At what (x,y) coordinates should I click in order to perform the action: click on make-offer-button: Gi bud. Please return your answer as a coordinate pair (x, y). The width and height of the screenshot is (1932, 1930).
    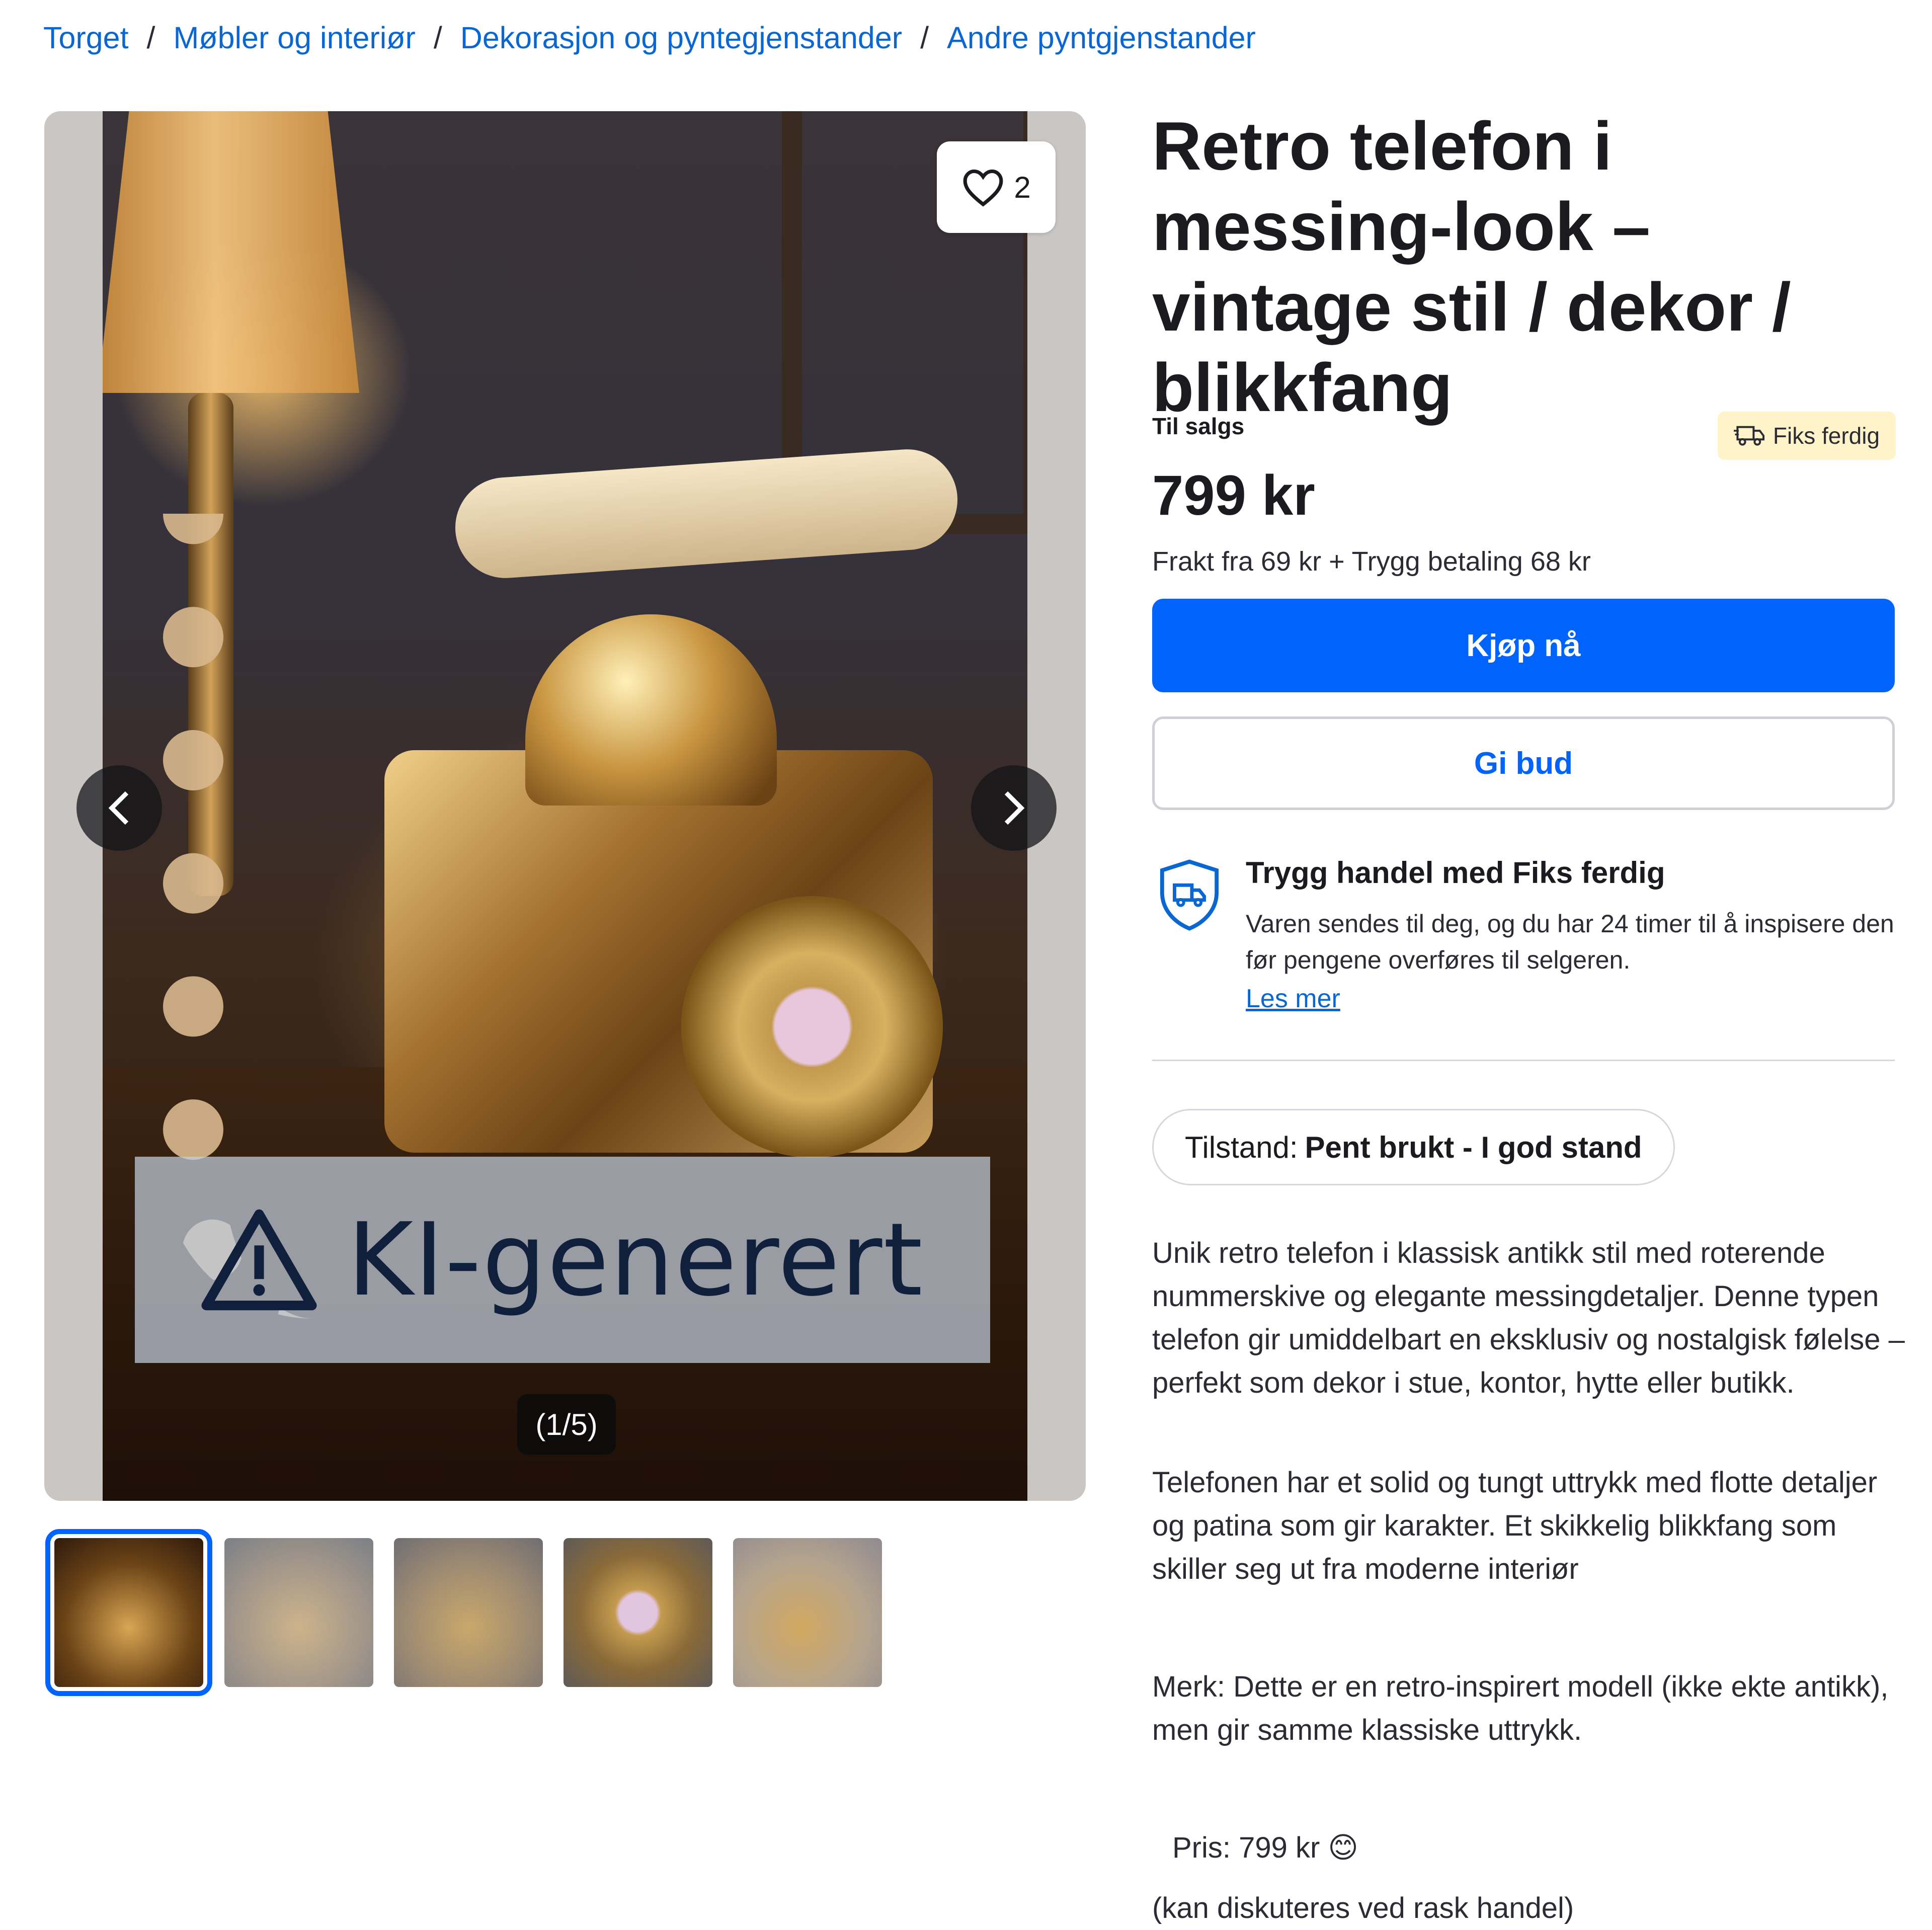
    Looking at the image, I should click on (1524, 763).